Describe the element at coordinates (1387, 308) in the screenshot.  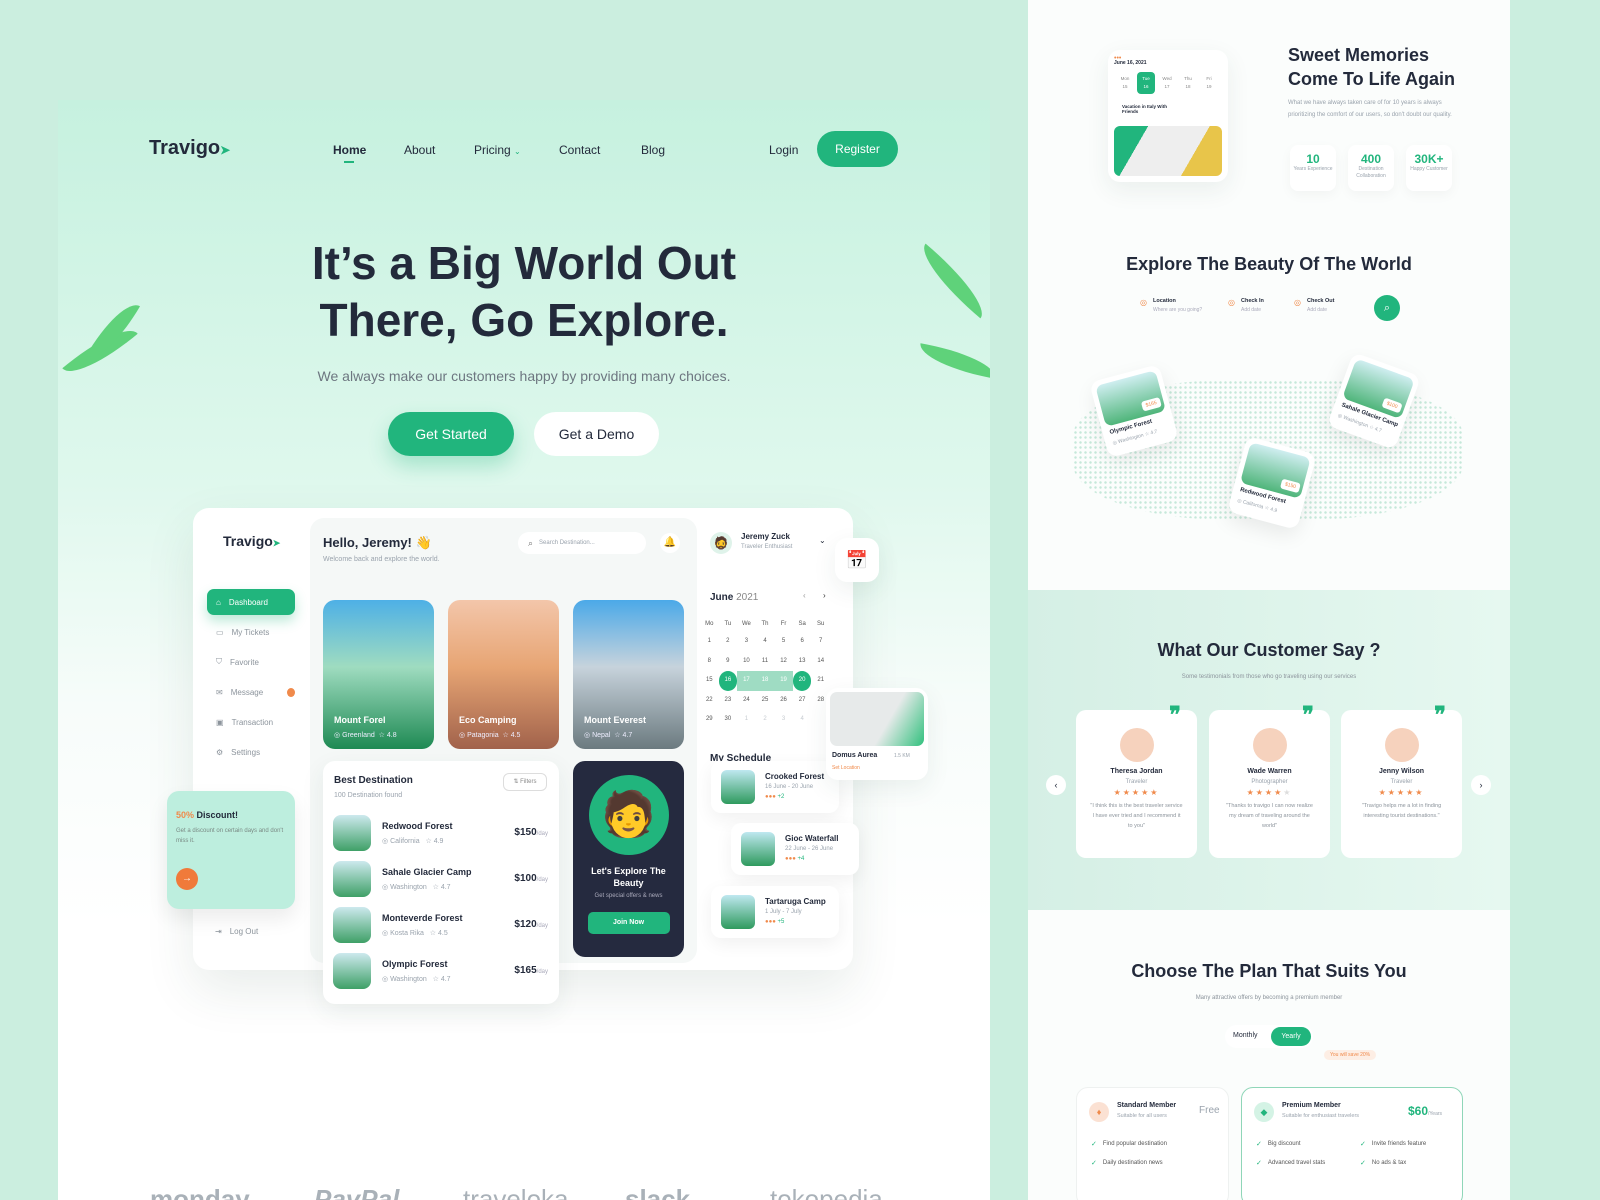
I see `search-button: ⌕` at that location.